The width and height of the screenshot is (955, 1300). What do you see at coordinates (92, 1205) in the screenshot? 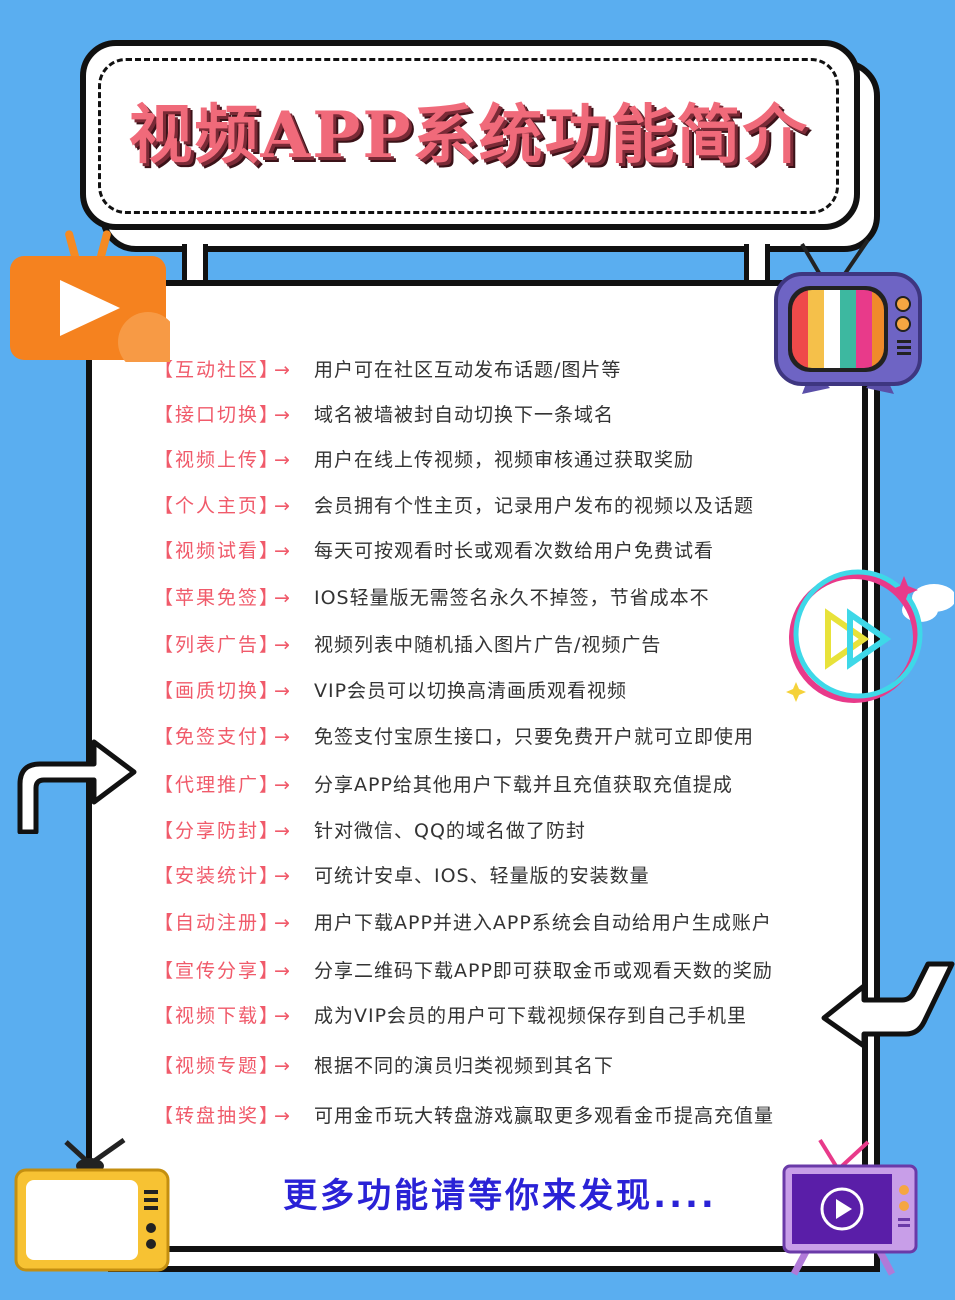
I see `tv-blank-icon` at bounding box center [92, 1205].